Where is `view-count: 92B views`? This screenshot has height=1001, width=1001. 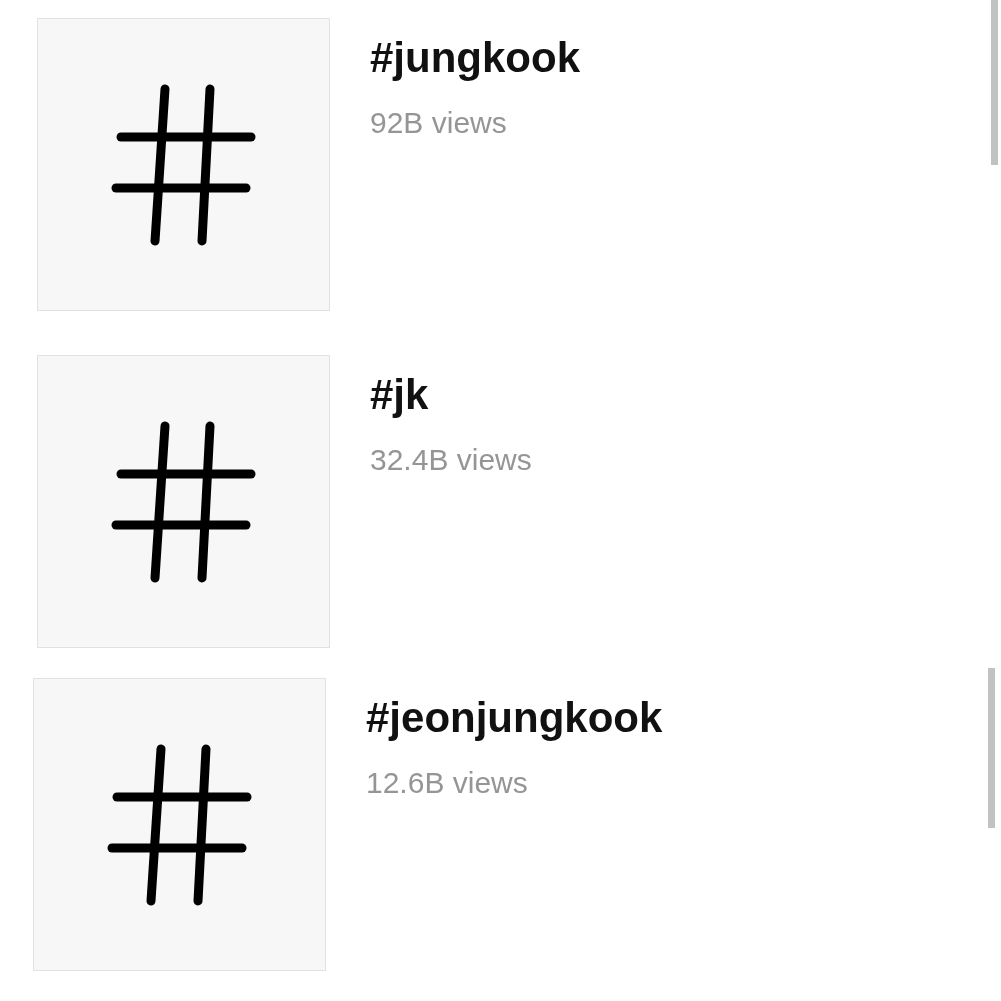 view-count: 92B views is located at coordinates (439, 123).